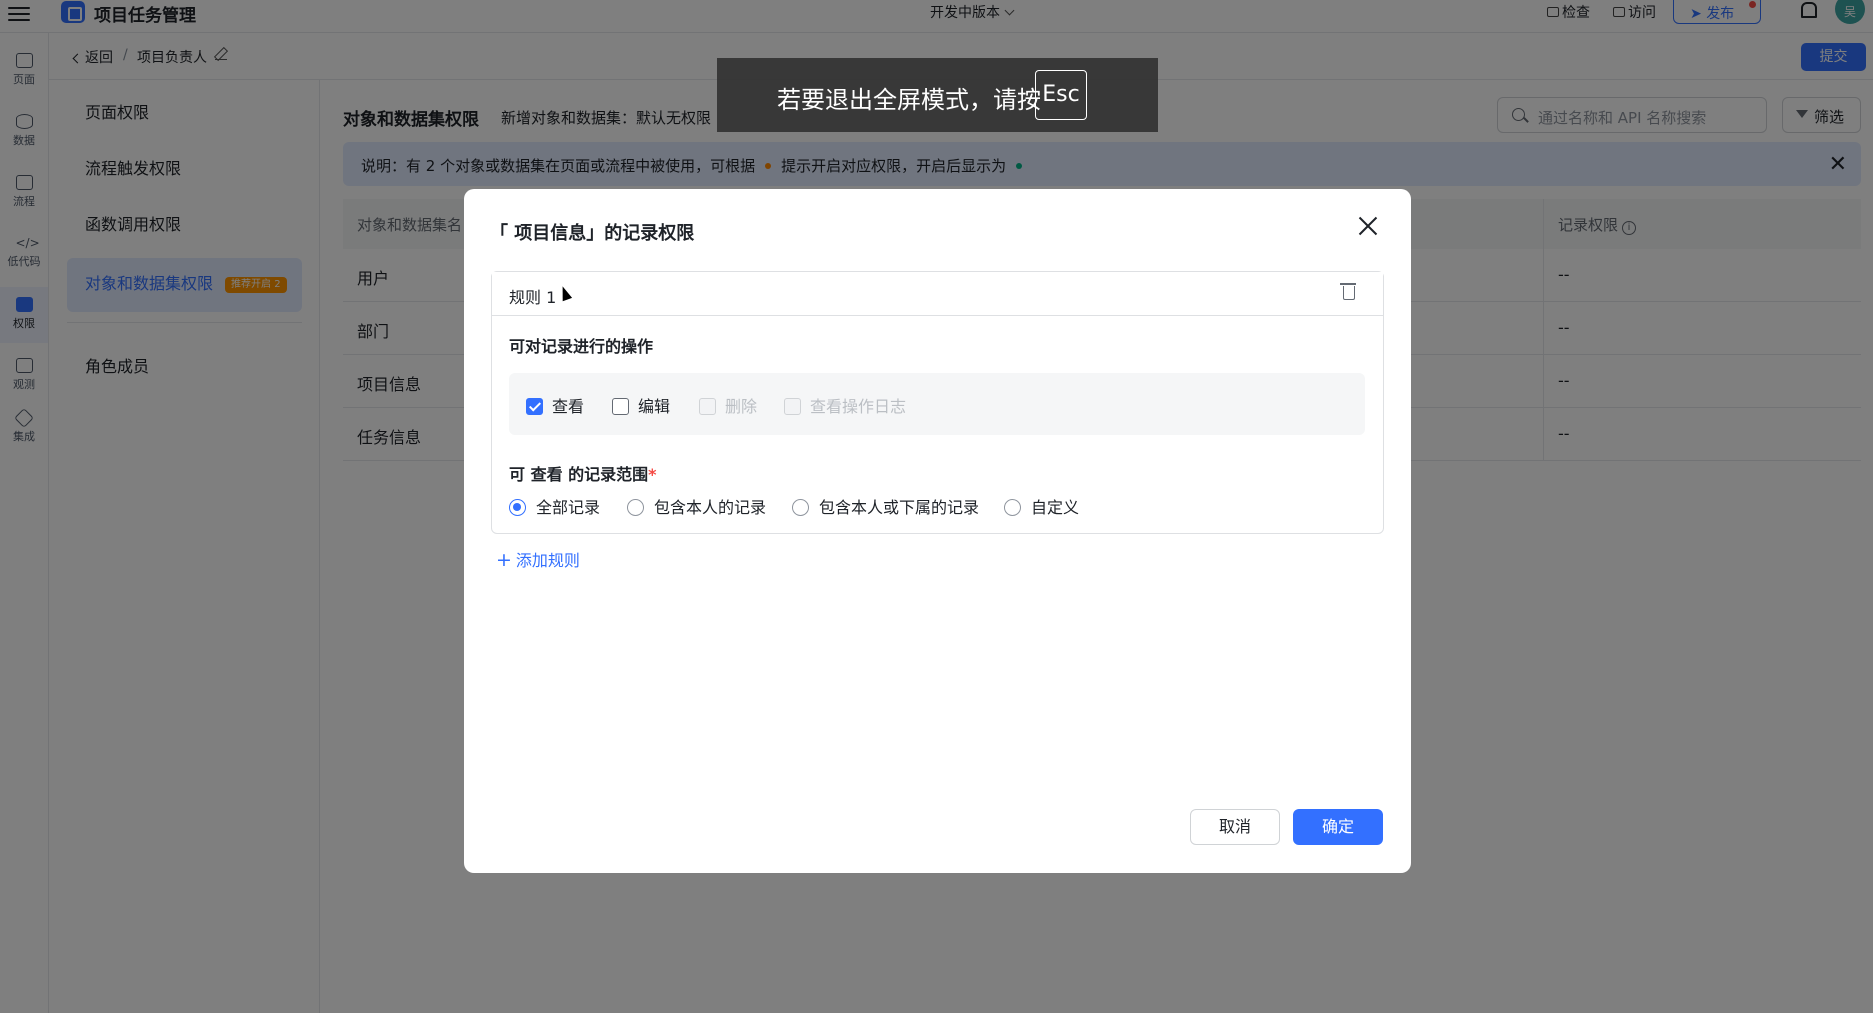 The height and width of the screenshot is (1013, 1873). I want to click on radio-custom: 自定义, so click(1041, 506).